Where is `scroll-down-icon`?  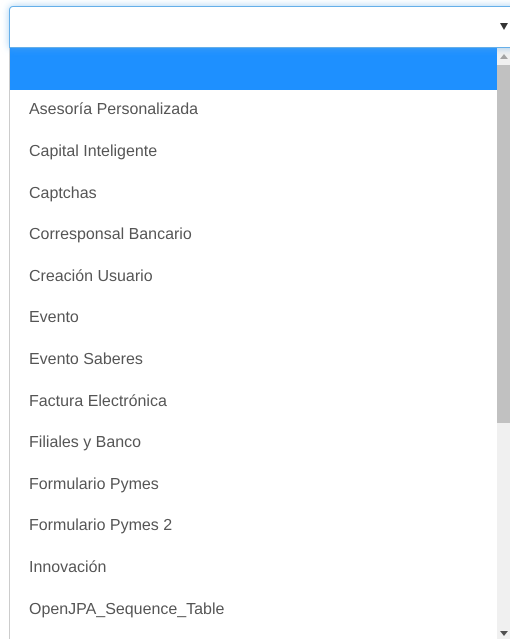
scroll-down-icon is located at coordinates (504, 633).